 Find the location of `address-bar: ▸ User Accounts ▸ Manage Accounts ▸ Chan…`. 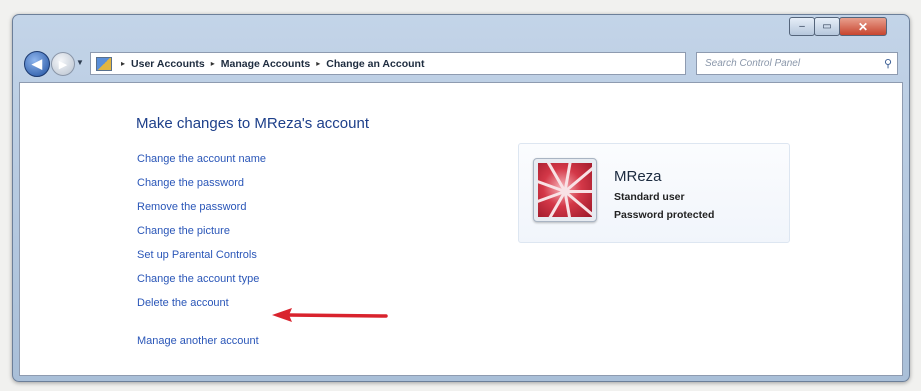

address-bar: ▸ User Accounts ▸ Manage Accounts ▸ Chan… is located at coordinates (424, 63).